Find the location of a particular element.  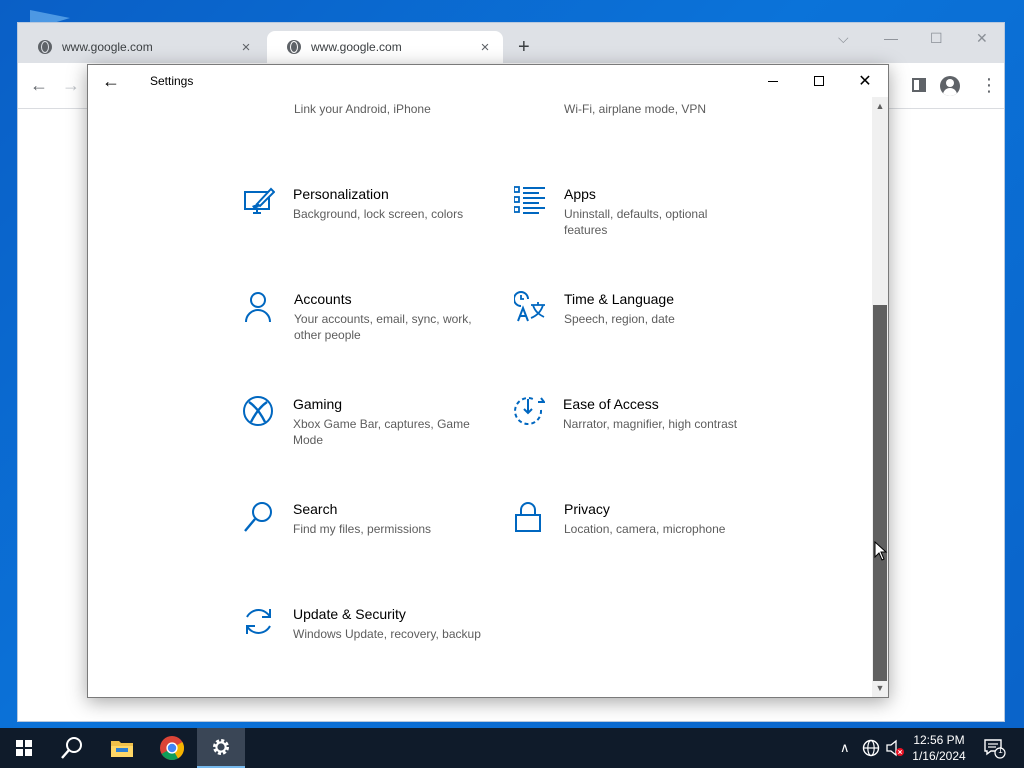

settings-item-description: Find my files, permissions is located at coordinates (362, 529).